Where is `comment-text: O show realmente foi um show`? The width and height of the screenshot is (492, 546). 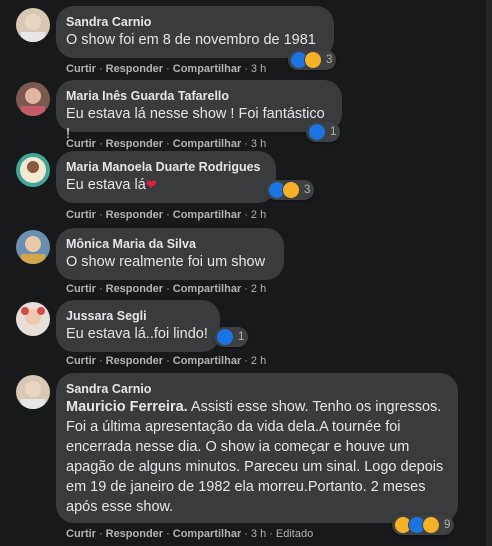
comment-text: O show realmente foi um show is located at coordinates (166, 262).